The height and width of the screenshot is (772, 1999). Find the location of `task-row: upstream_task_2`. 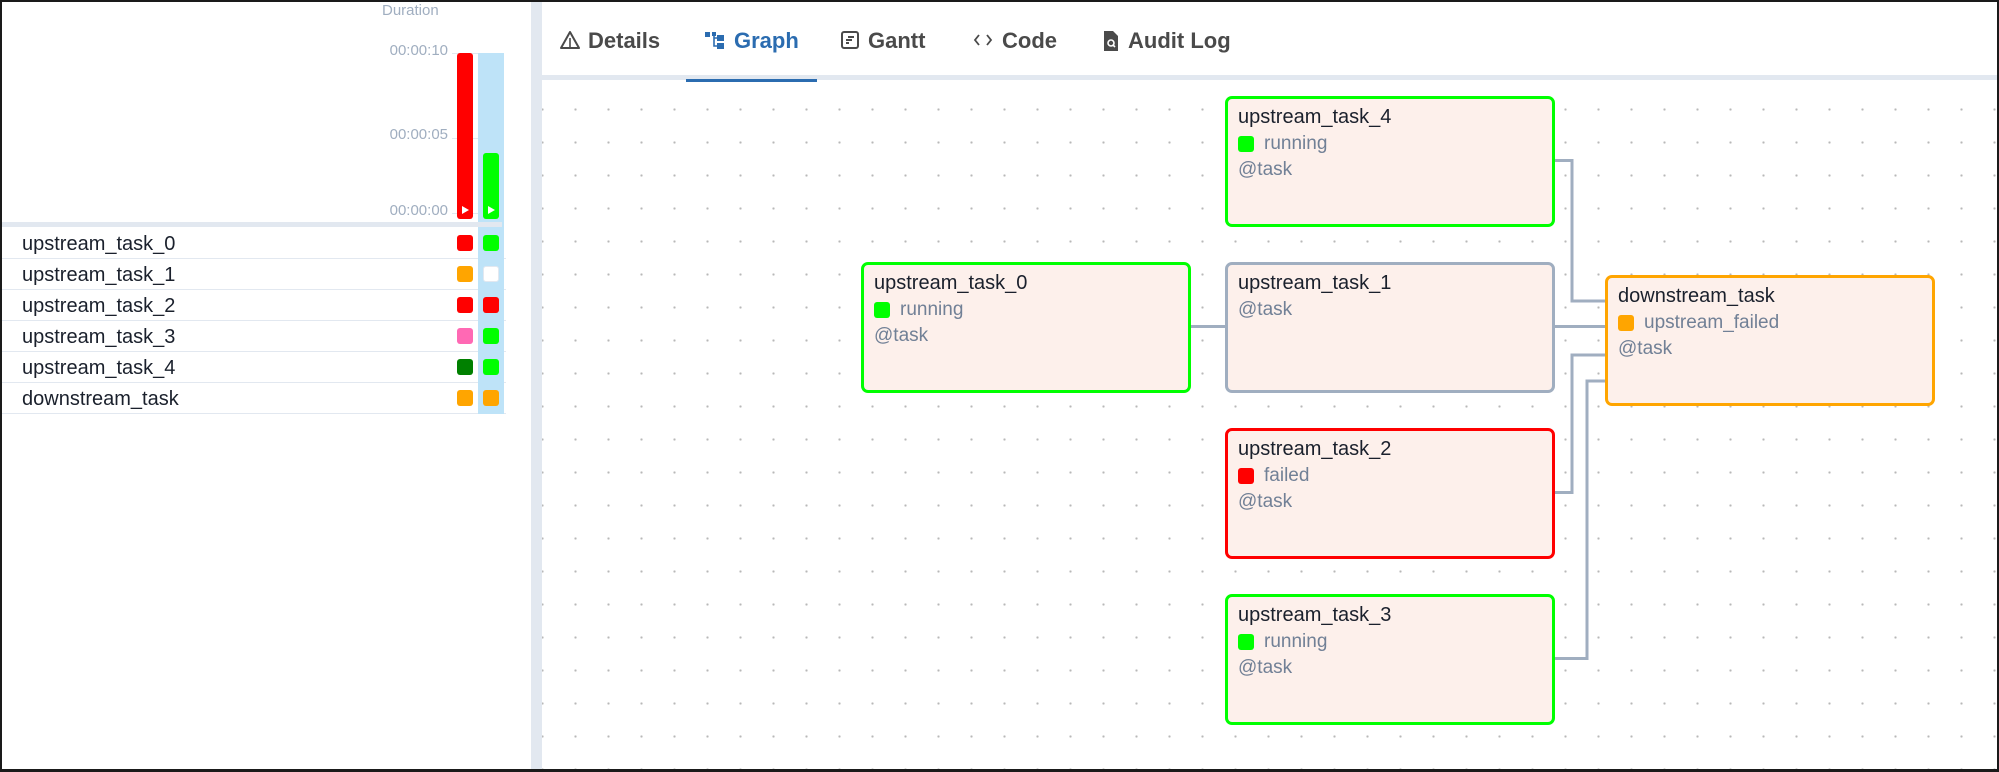

task-row: upstream_task_2 is located at coordinates (254, 305).